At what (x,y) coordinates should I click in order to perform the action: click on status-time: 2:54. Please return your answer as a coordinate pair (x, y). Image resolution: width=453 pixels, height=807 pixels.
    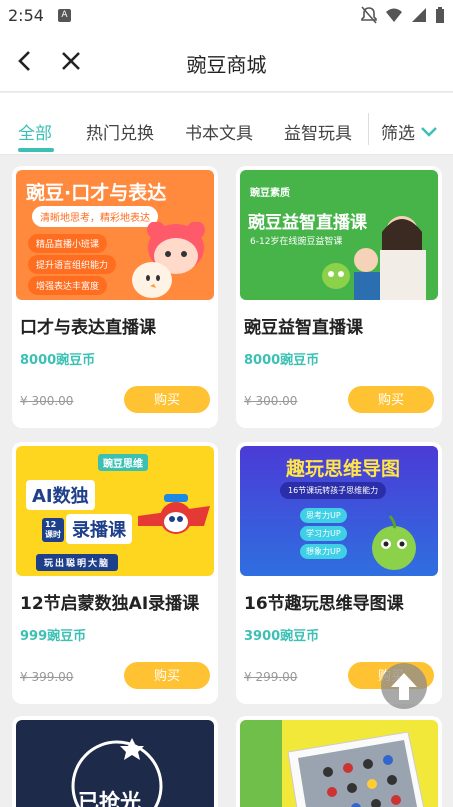
    Looking at the image, I should click on (26, 15).